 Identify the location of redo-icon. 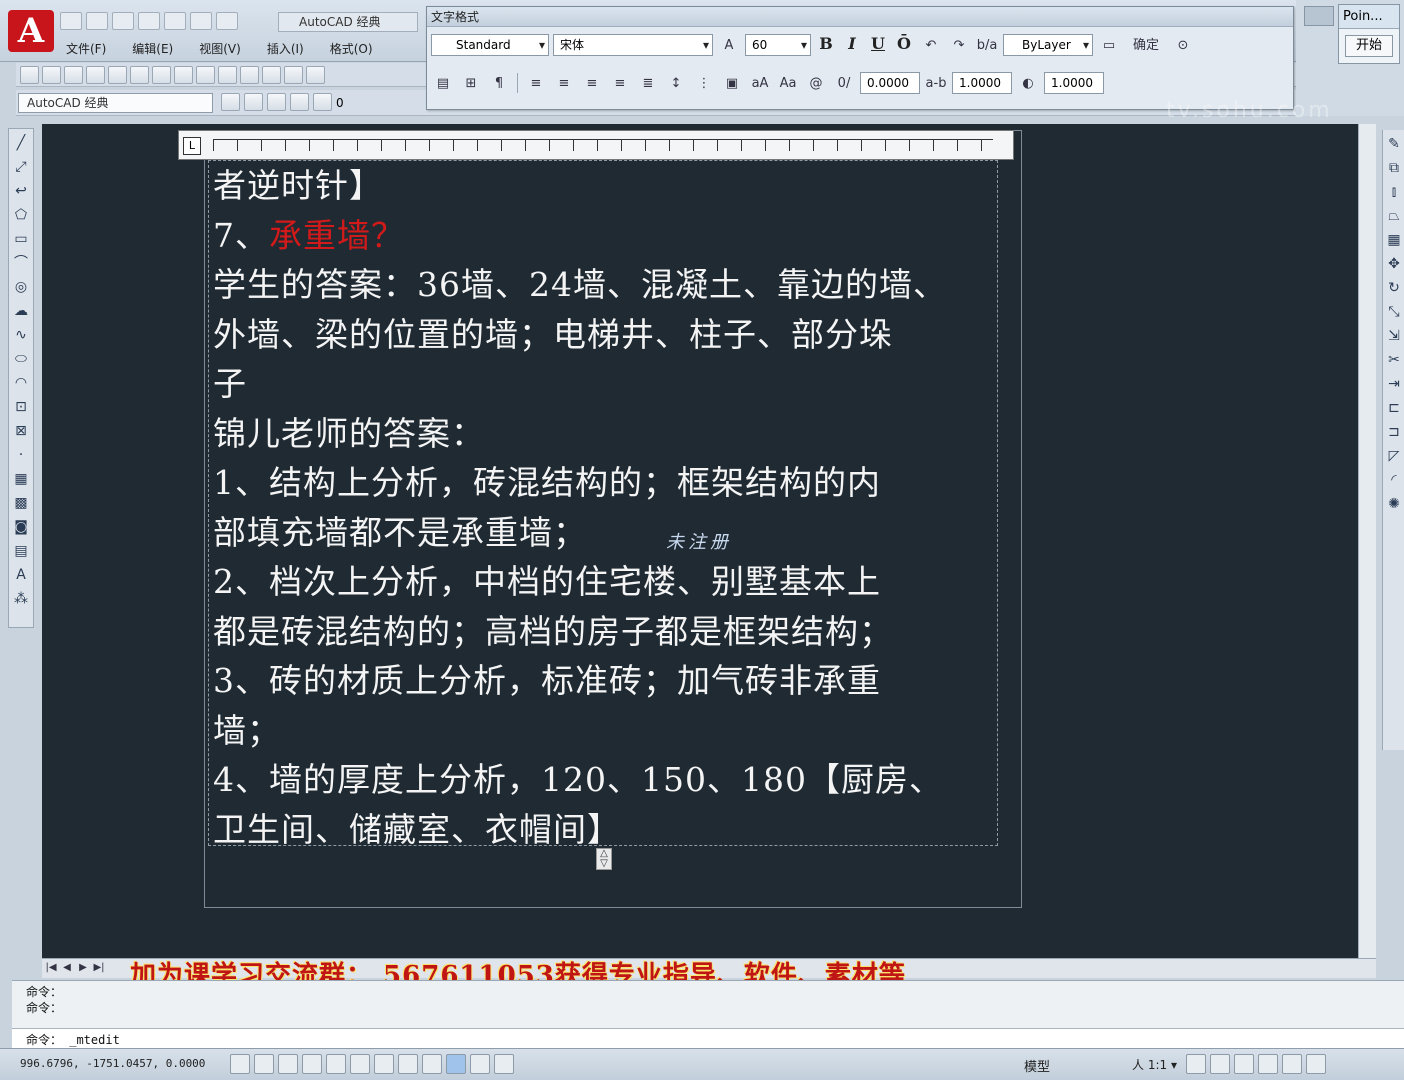
(315, 74).